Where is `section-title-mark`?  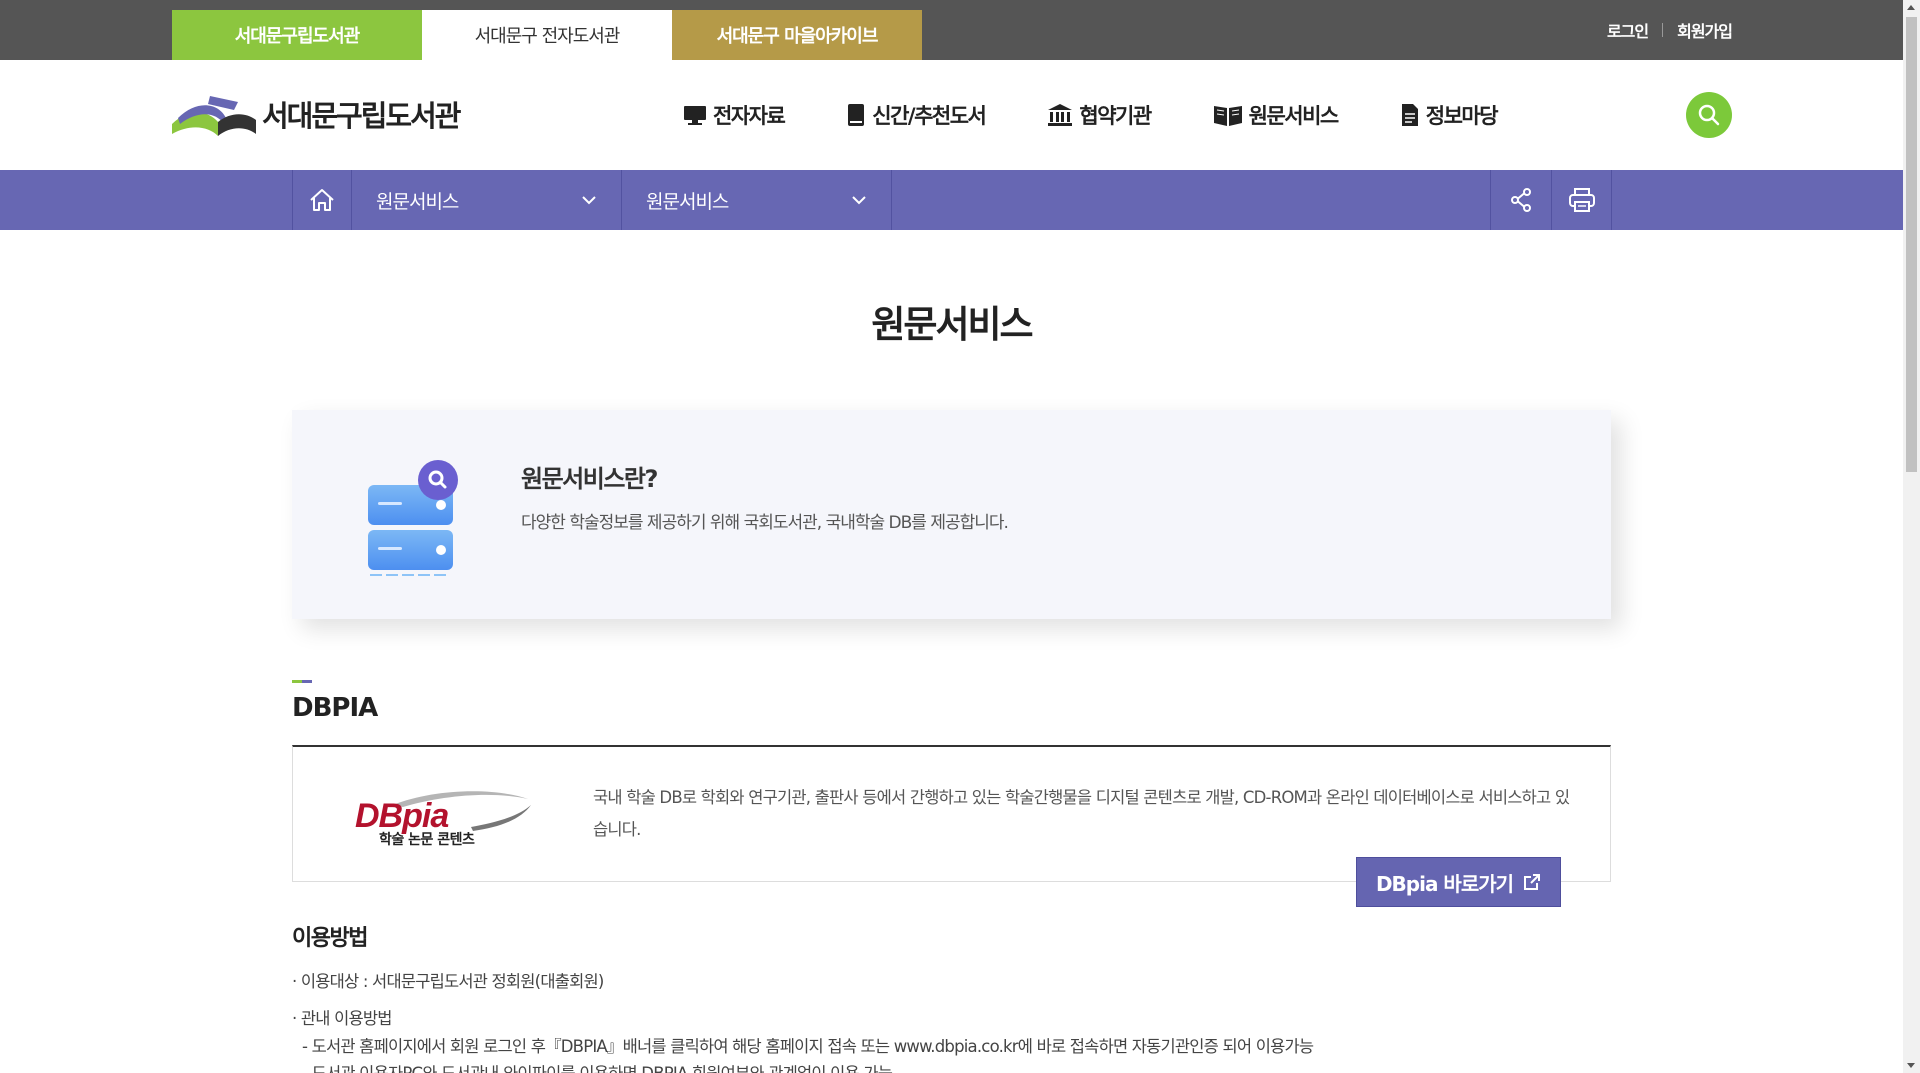
section-title-mark is located at coordinates (302, 681).